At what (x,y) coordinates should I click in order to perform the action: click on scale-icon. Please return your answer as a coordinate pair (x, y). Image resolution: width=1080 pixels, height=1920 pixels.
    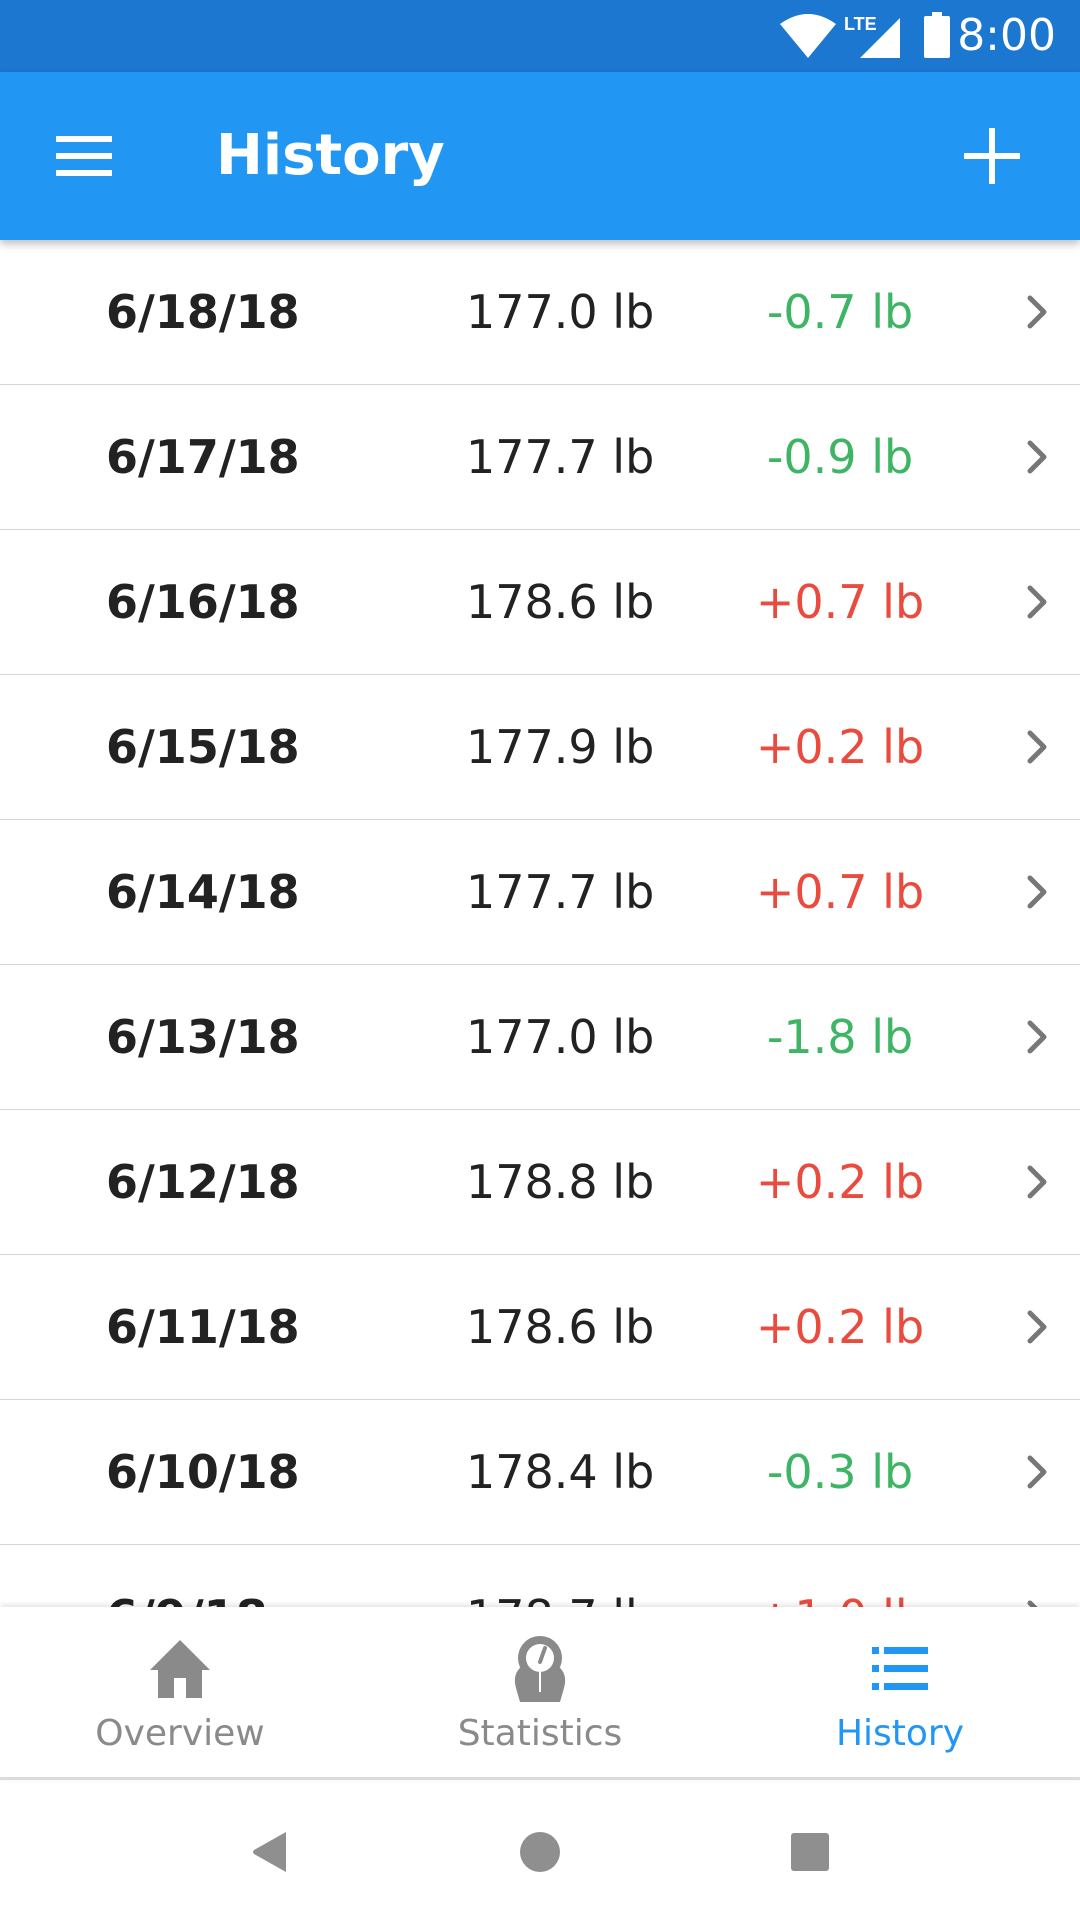
    Looking at the image, I should click on (540, 1669).